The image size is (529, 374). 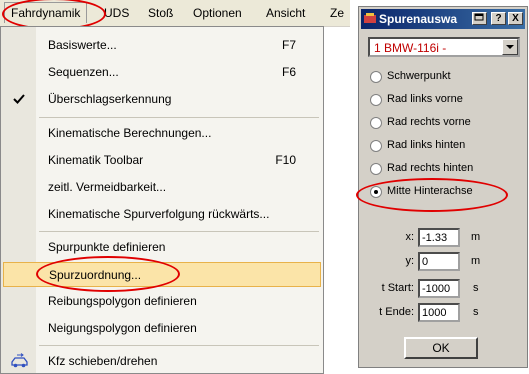 I want to click on radio-schwerpunkt: Schwerpunkt, so click(x=445, y=77).